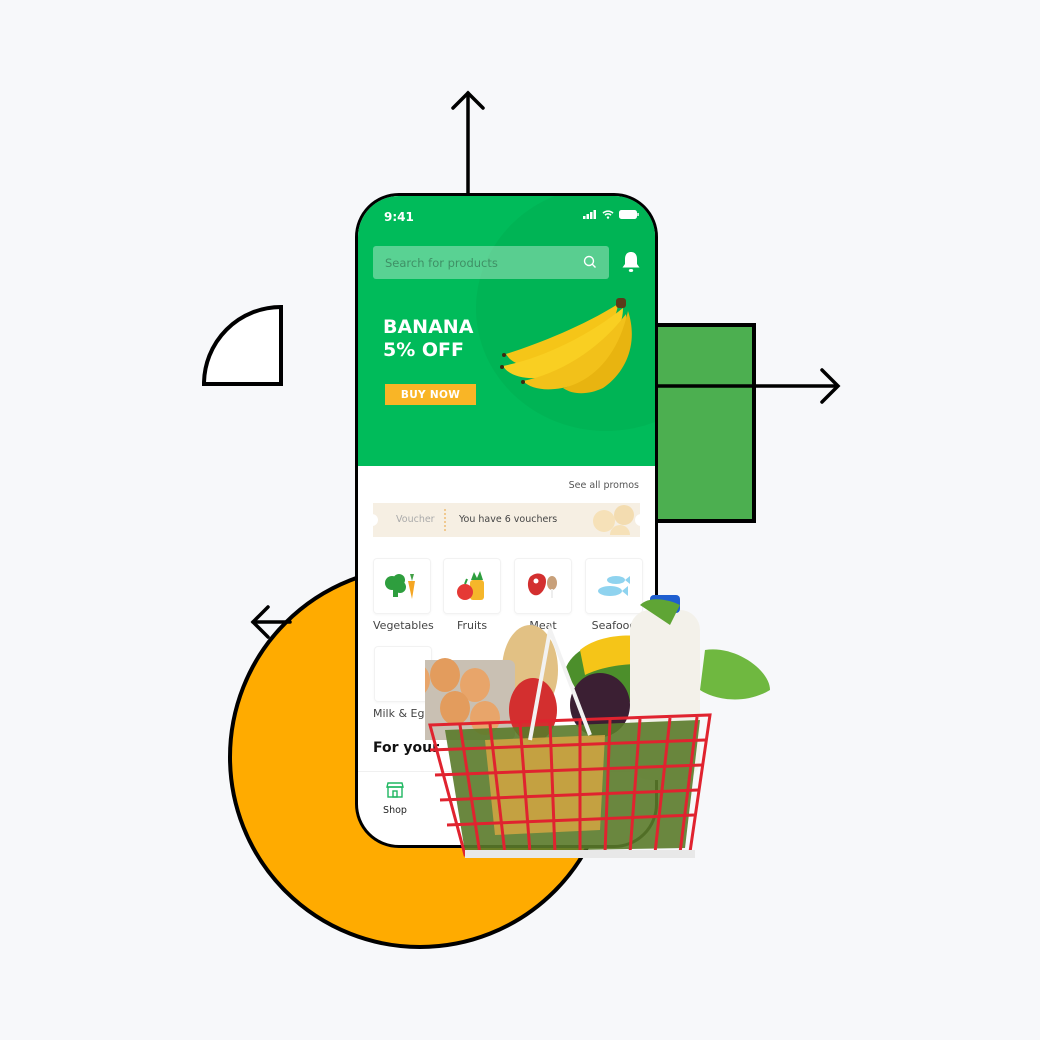 The height and width of the screenshot is (1040, 1040). I want to click on voucher-notch-right, so click(640, 520).